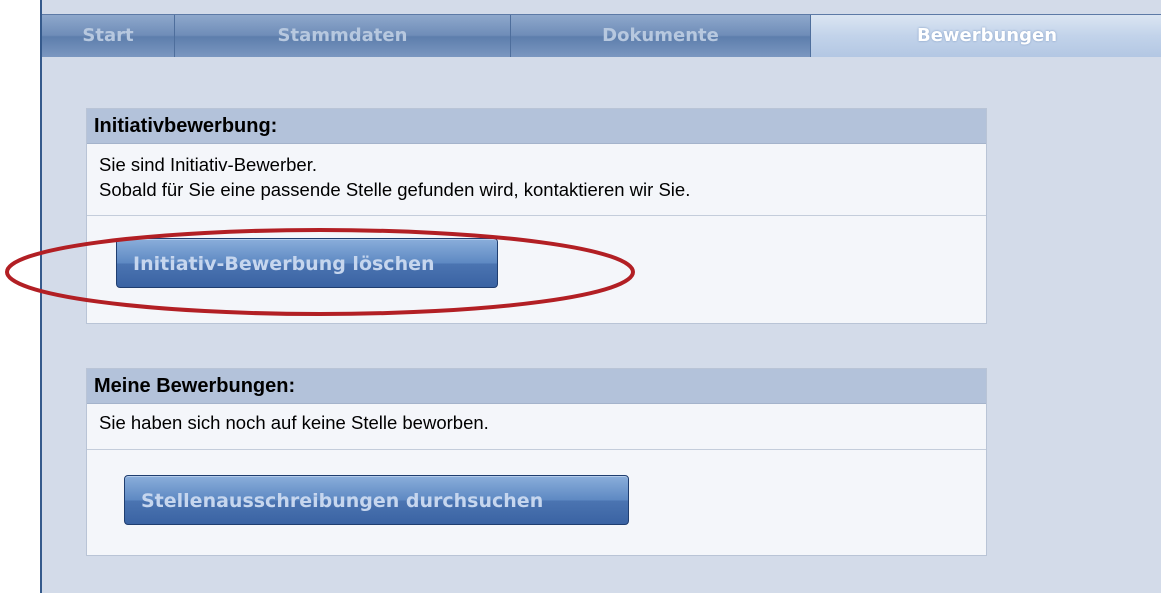 This screenshot has width=1161, height=593. I want to click on applications-heading: Meine Bewerbungen:, so click(536, 386).